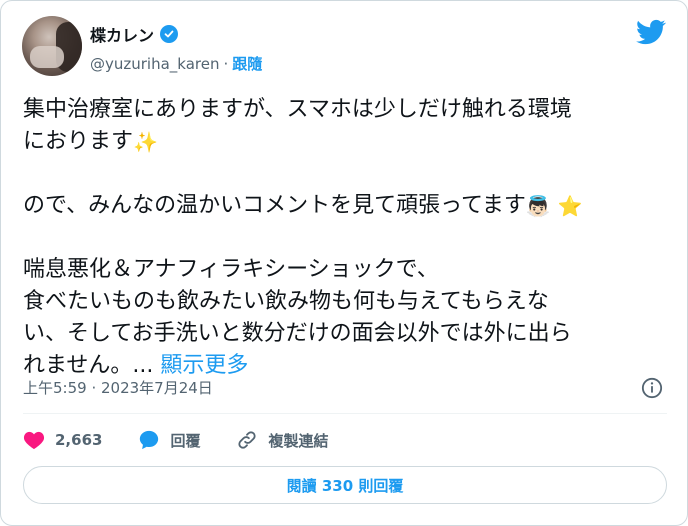  What do you see at coordinates (298, 440) in the screenshot?
I see `copy-link-label: 複製連結` at bounding box center [298, 440].